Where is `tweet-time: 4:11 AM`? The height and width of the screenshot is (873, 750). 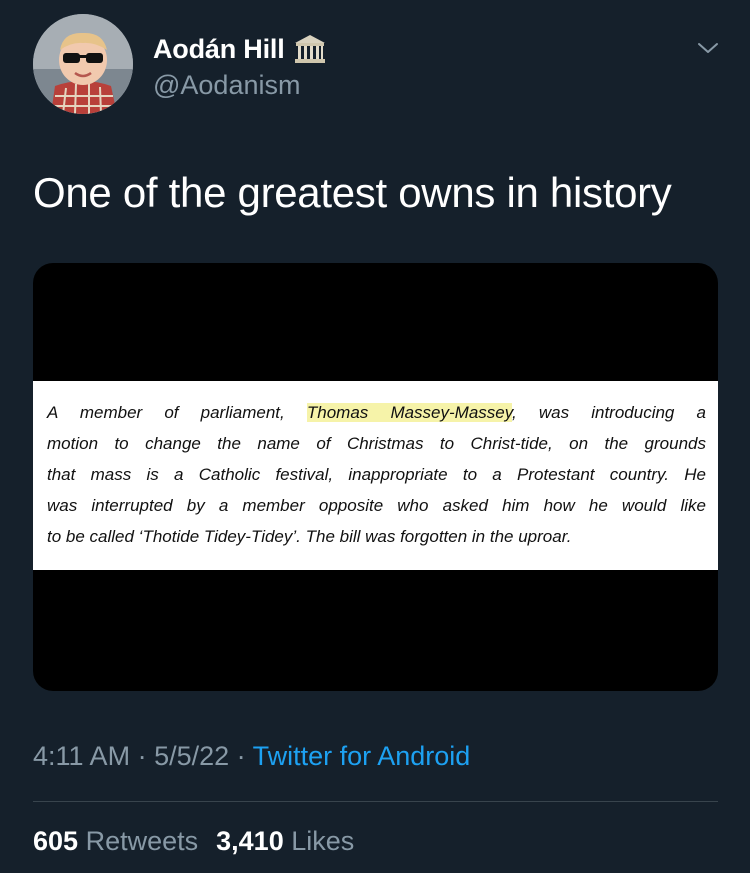
tweet-time: 4:11 AM is located at coordinates (81, 756).